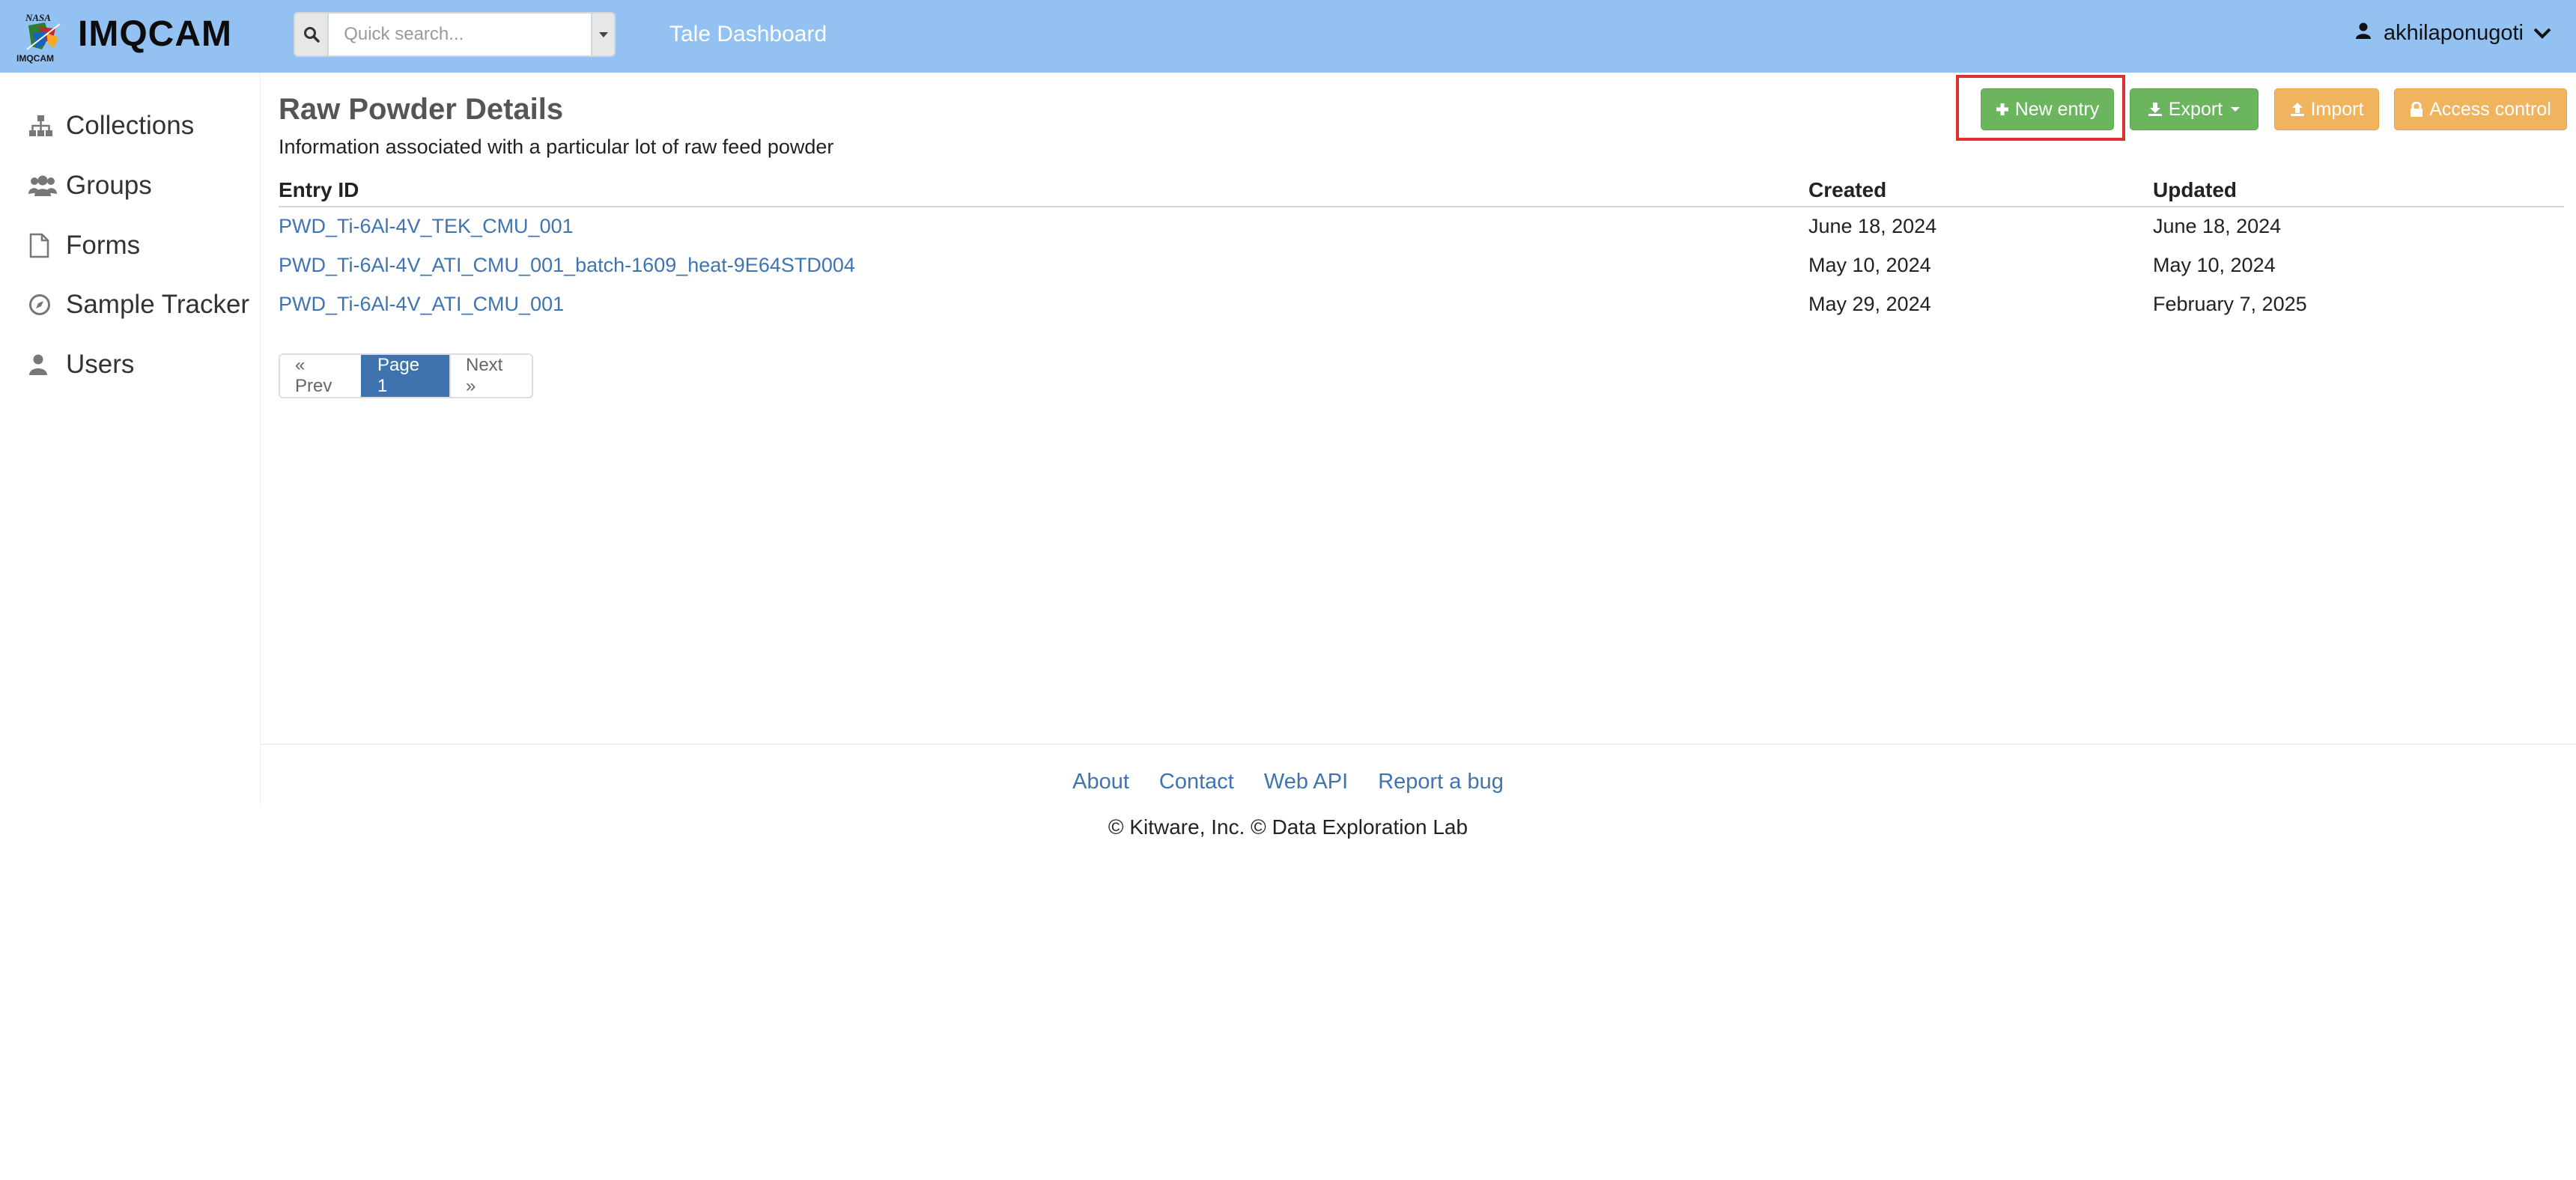  What do you see at coordinates (130, 125) in the screenshot?
I see `sidebar-item-label: Collections` at bounding box center [130, 125].